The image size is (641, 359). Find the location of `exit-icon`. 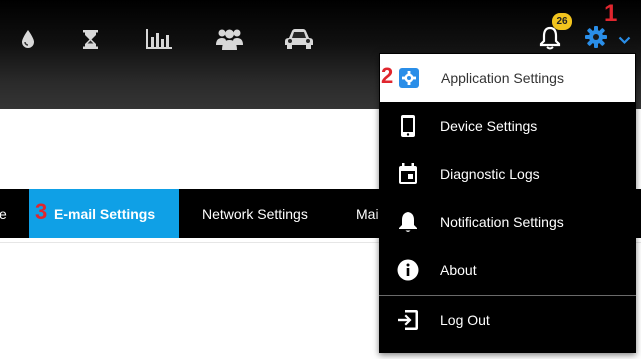

exit-icon is located at coordinates (408, 320).